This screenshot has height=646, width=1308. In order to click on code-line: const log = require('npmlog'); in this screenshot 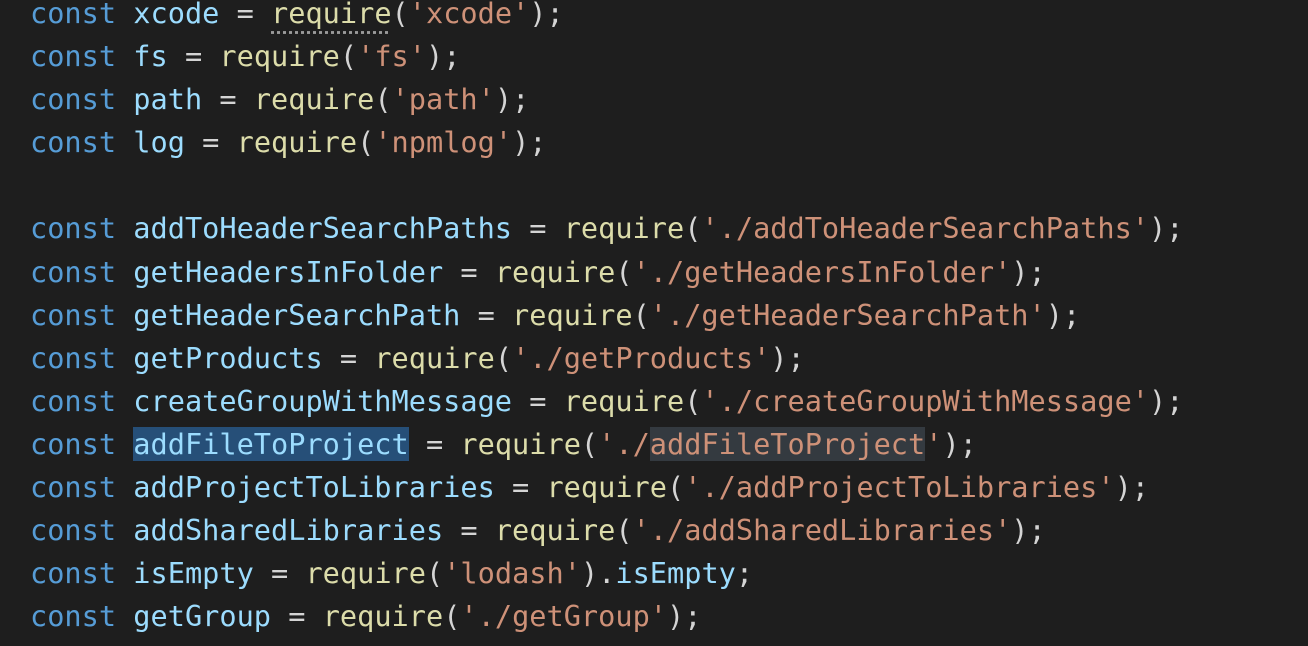, I will do `click(606, 142)`.